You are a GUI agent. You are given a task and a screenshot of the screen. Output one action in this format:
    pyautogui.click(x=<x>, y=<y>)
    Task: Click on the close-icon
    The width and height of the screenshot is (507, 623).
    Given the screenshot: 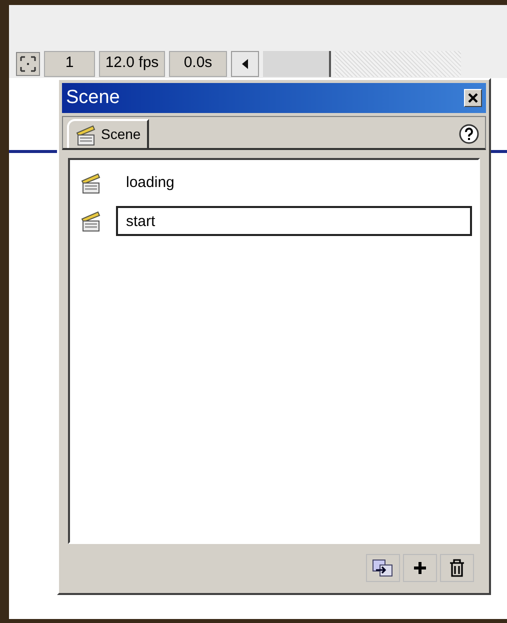 What is the action you would take?
    pyautogui.click(x=473, y=98)
    